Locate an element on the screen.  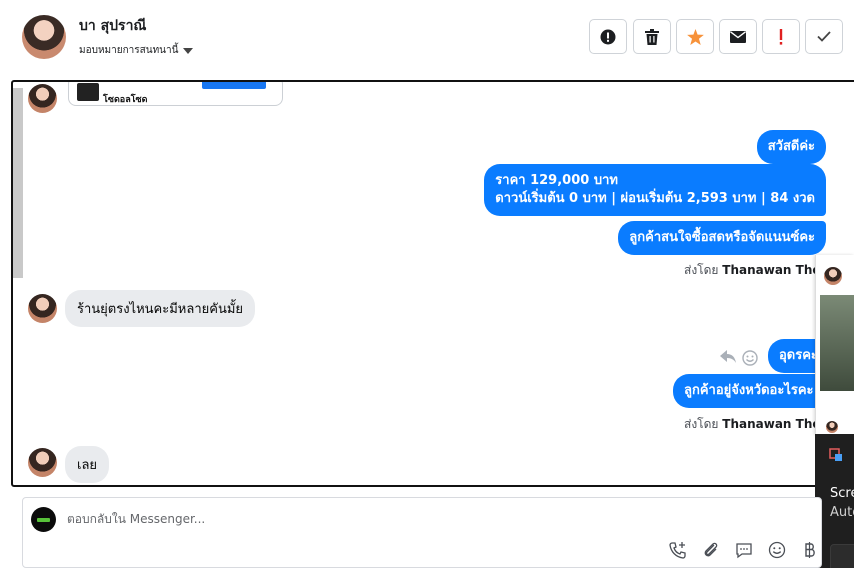
smile-icon is located at coordinates (777, 550).